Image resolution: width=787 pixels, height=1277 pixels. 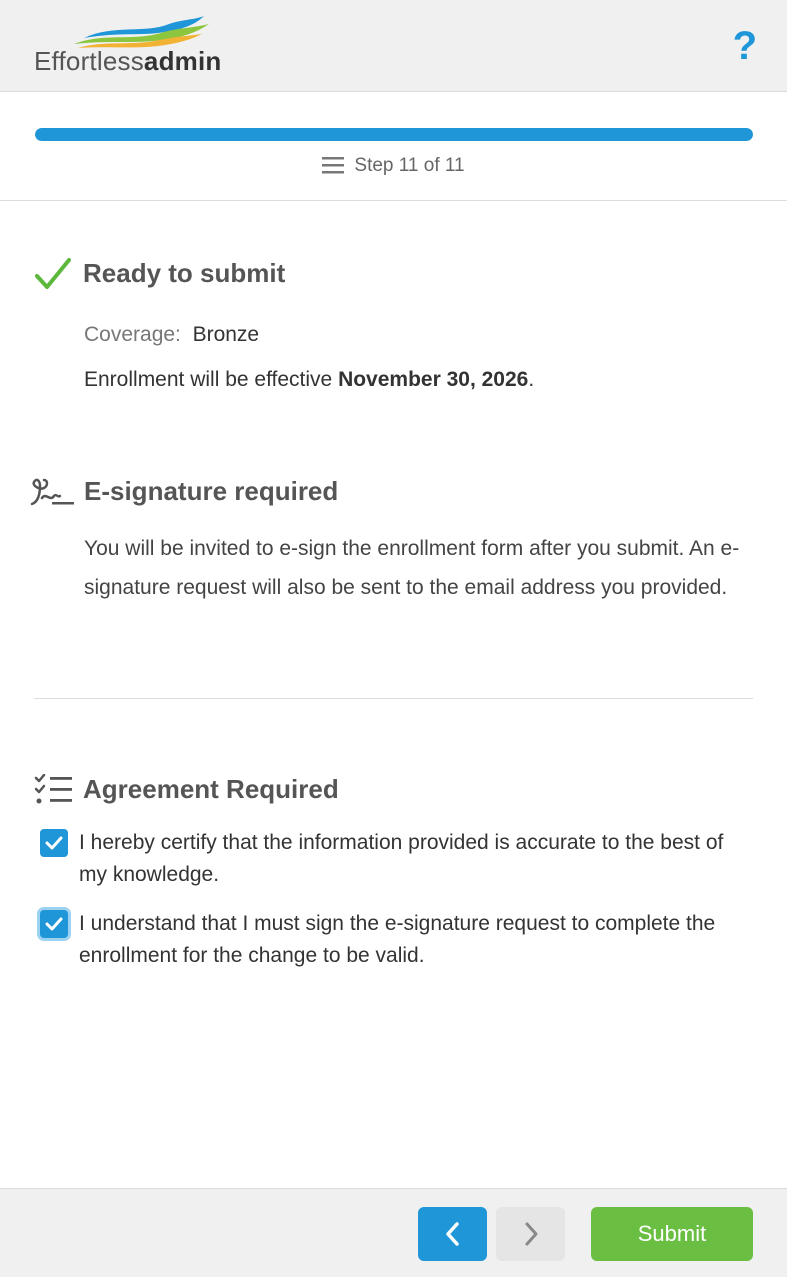 What do you see at coordinates (53, 273) in the screenshot?
I see `checkmark-icon` at bounding box center [53, 273].